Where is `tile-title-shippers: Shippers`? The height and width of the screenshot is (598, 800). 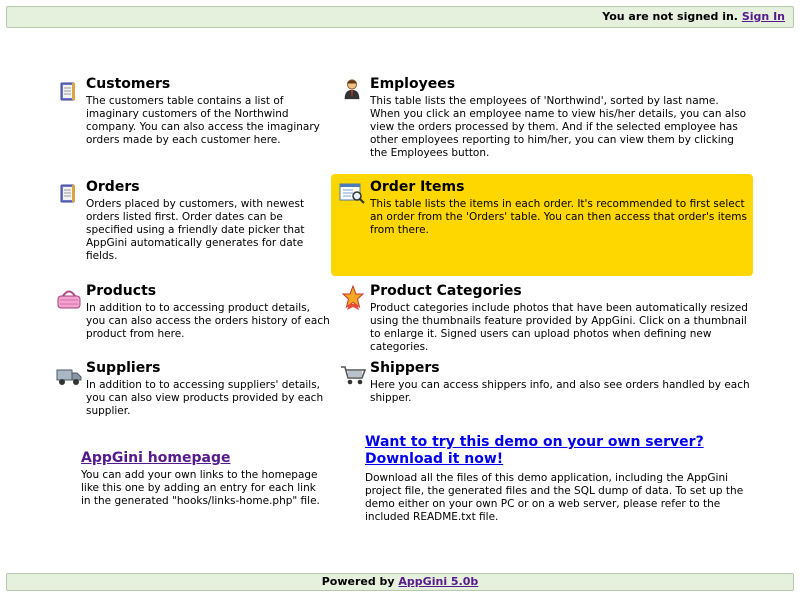 tile-title-shippers: Shippers is located at coordinates (405, 368).